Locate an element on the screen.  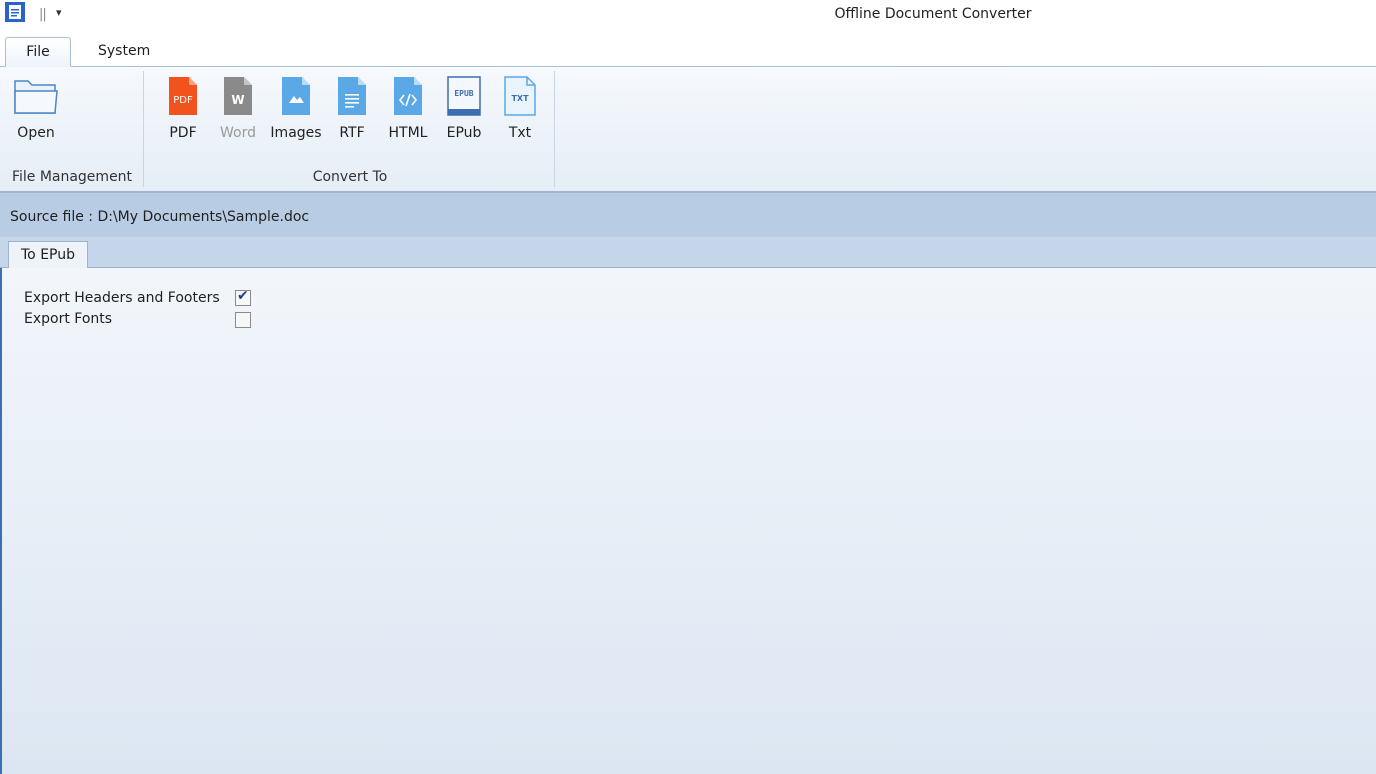
export-fonts-label: Export Fonts is located at coordinates (68, 319).